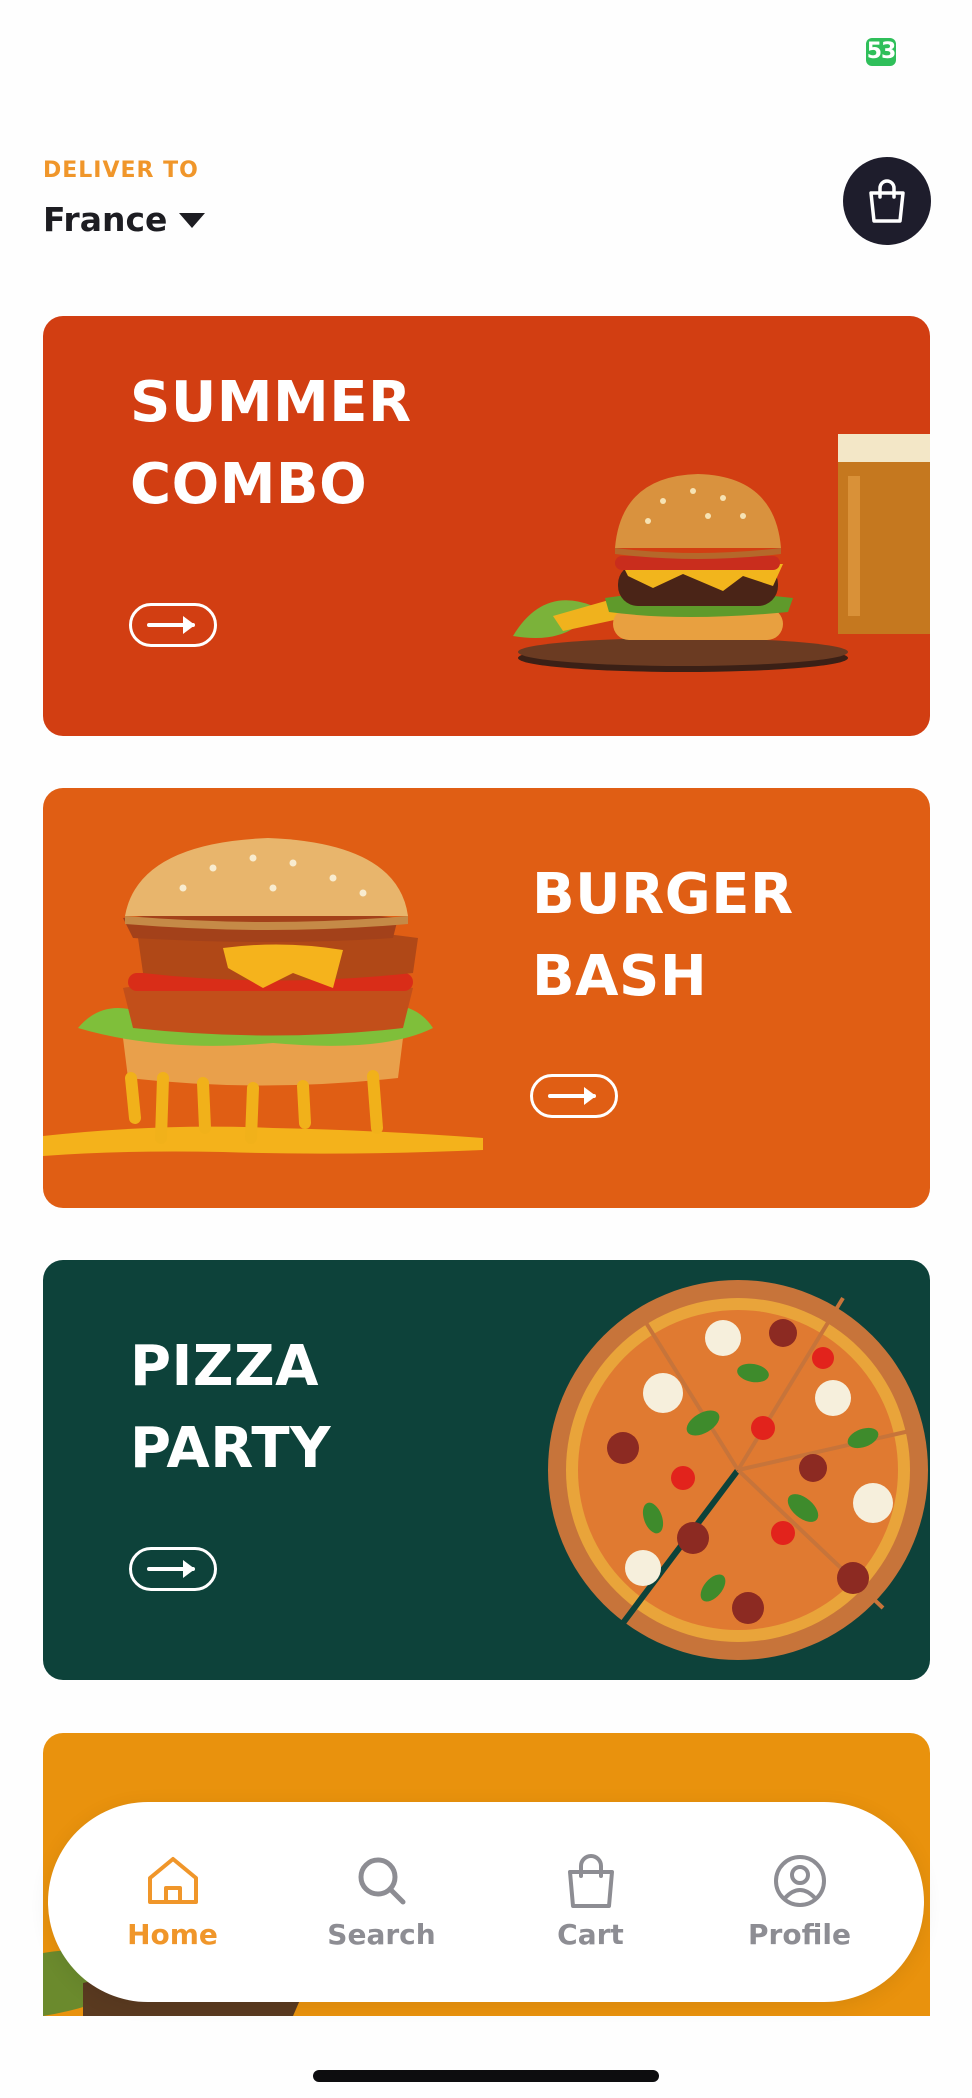  I want to click on tab-profile: Profile, so click(800, 1902).